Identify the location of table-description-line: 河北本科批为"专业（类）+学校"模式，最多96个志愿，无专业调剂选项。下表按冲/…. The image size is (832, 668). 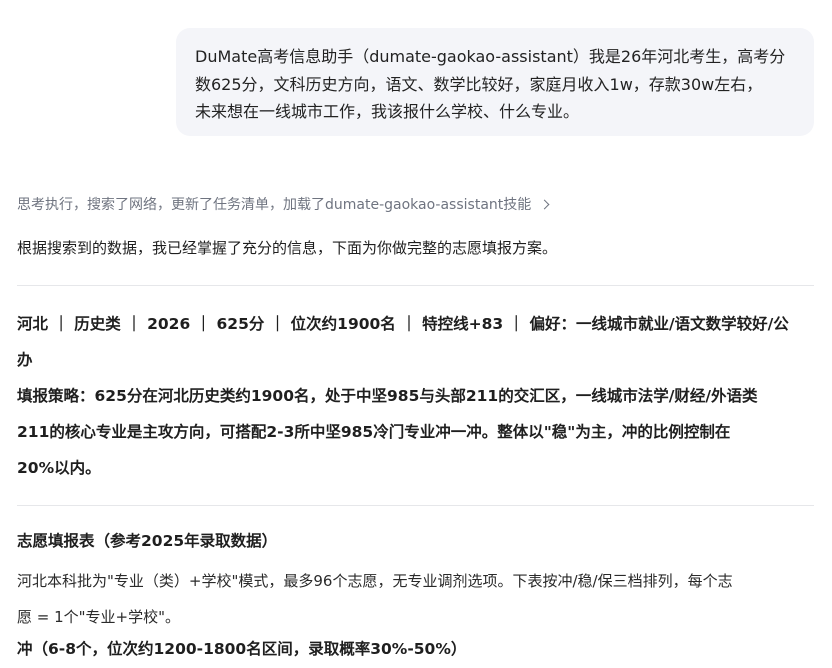
(375, 581).